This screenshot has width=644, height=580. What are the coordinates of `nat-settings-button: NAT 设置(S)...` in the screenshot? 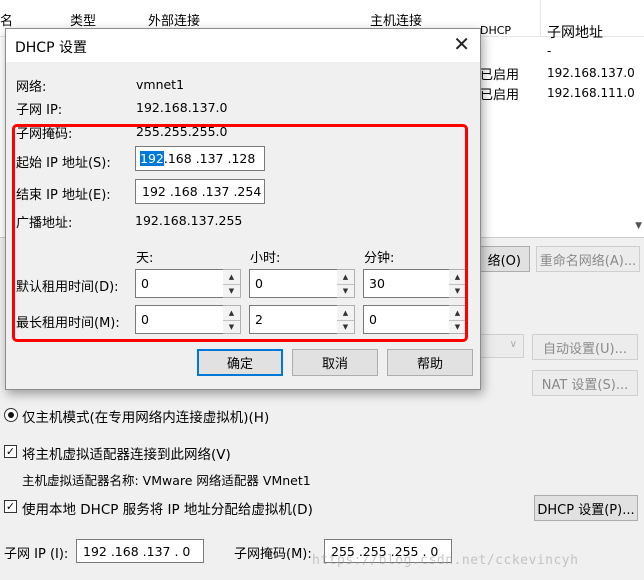 It's located at (585, 383).